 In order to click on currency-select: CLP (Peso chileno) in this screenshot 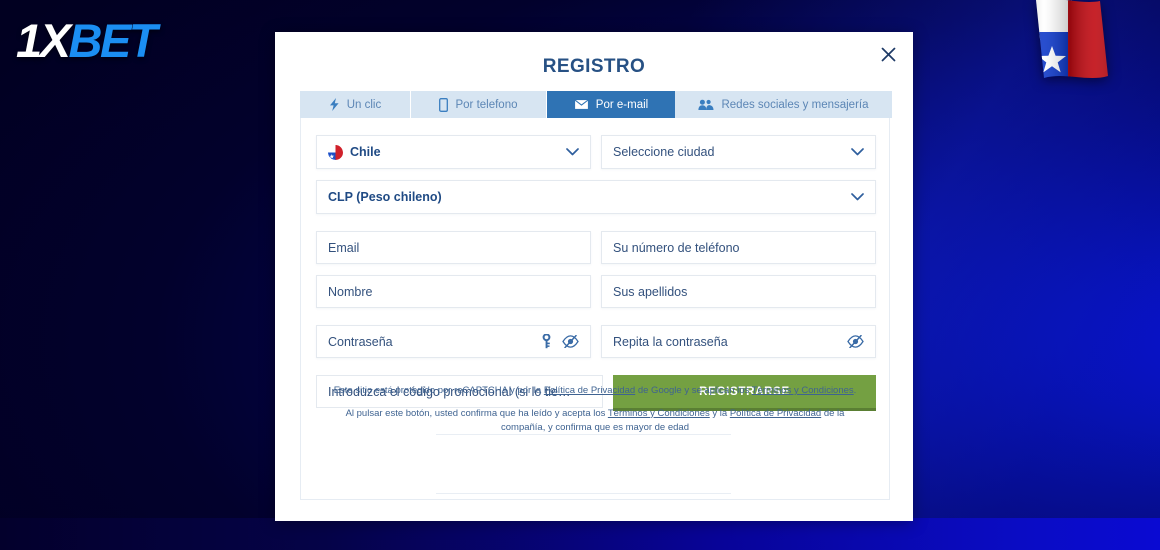, I will do `click(596, 197)`.